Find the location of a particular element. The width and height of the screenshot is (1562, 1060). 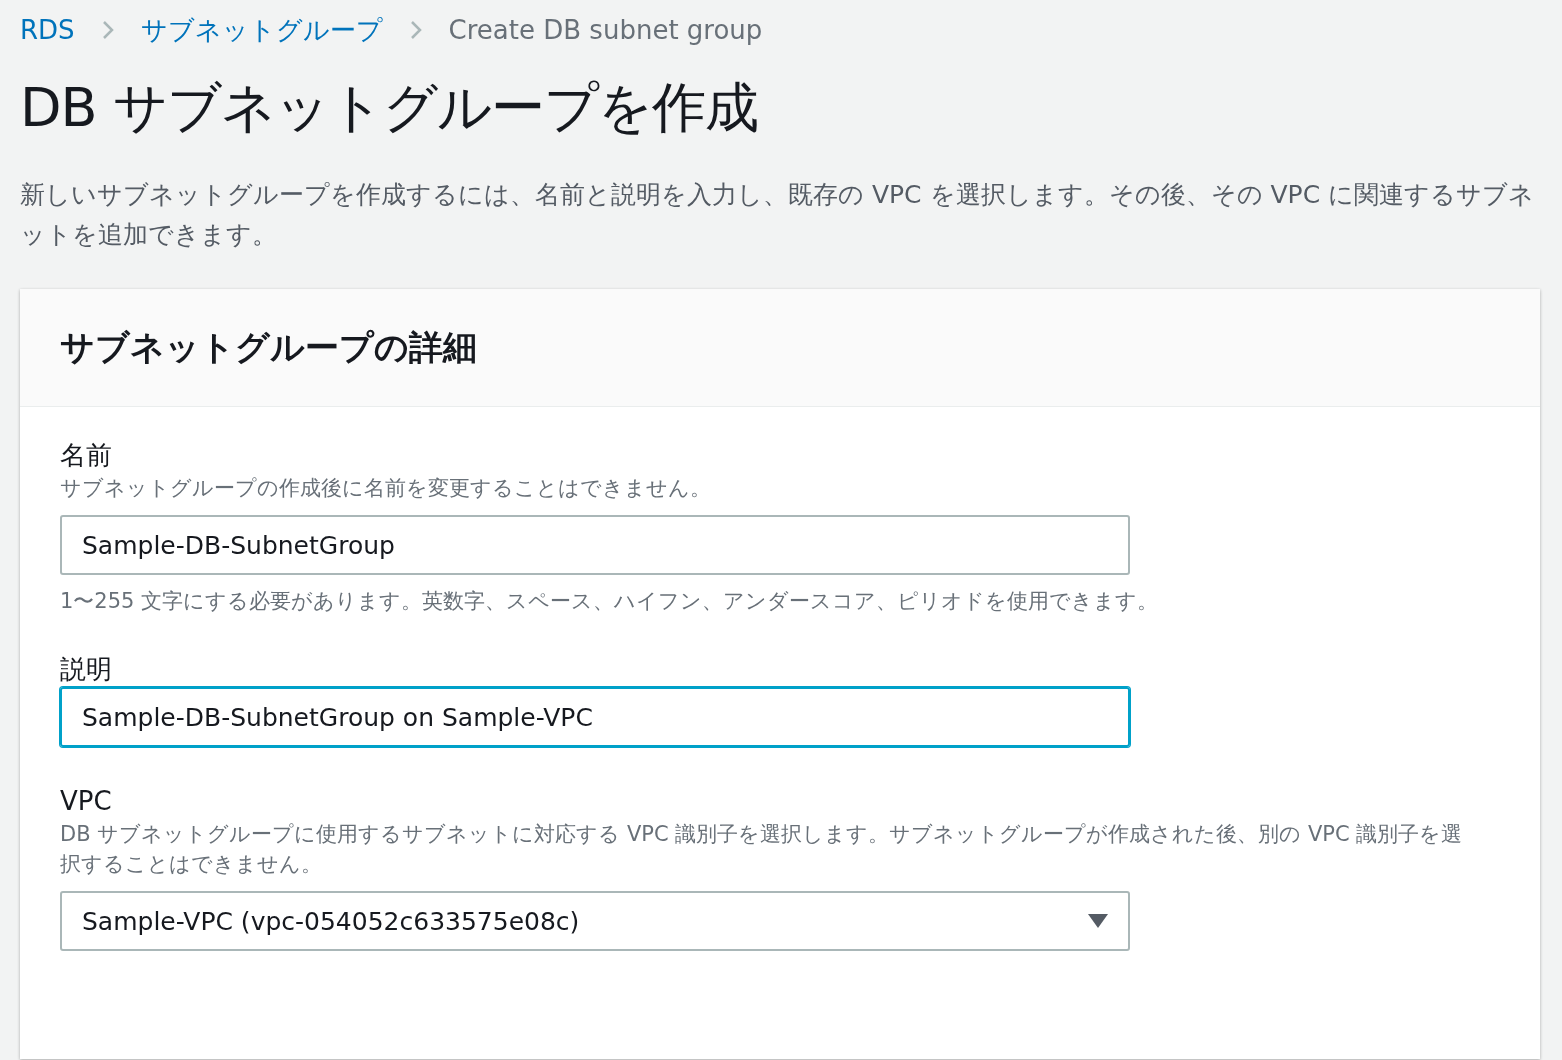

select-value: Sample-VPC (vpc-054052c633575e08c) is located at coordinates (331, 921).